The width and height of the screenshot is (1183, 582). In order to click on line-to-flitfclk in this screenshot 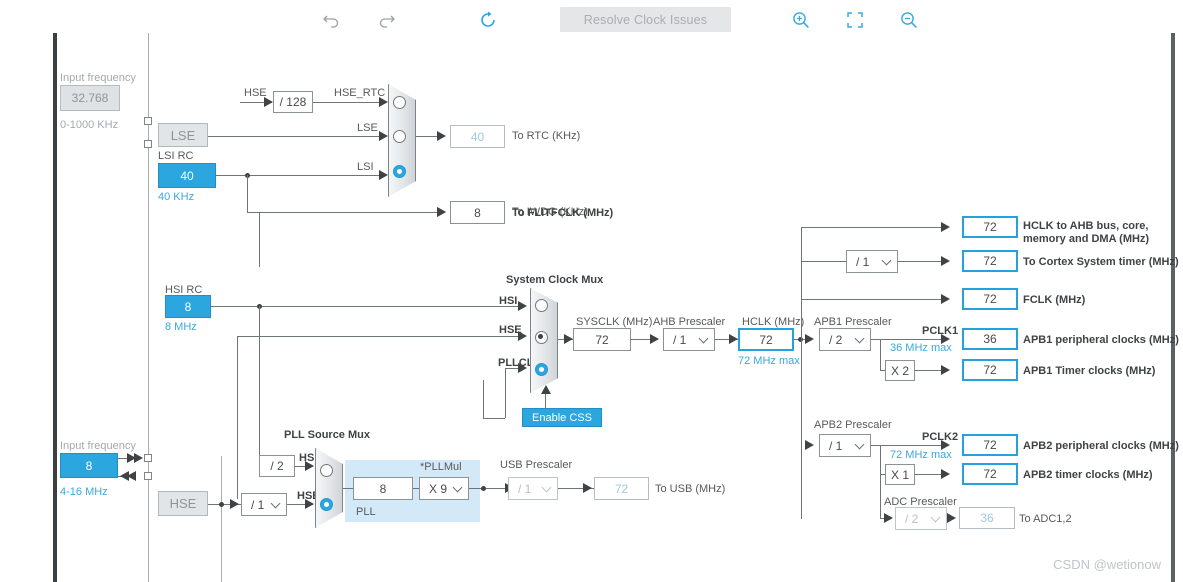, I will do `click(351, 212)`.